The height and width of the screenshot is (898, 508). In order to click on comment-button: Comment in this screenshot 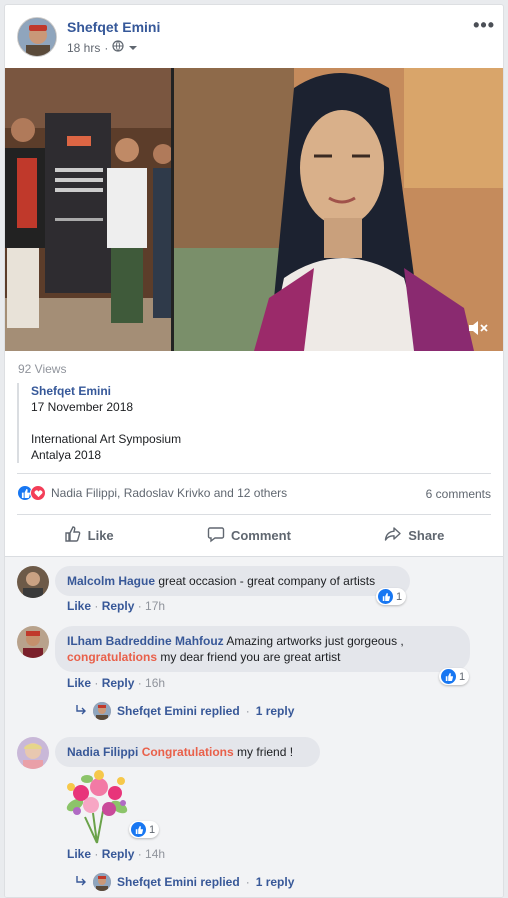, I will do `click(249, 535)`.